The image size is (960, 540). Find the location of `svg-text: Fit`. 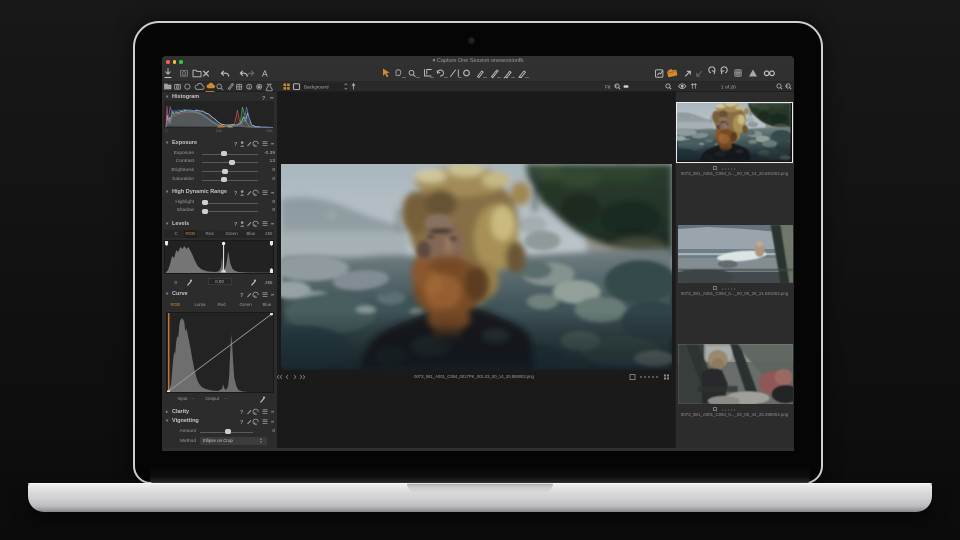

svg-text: Fit is located at coordinates (608, 88).